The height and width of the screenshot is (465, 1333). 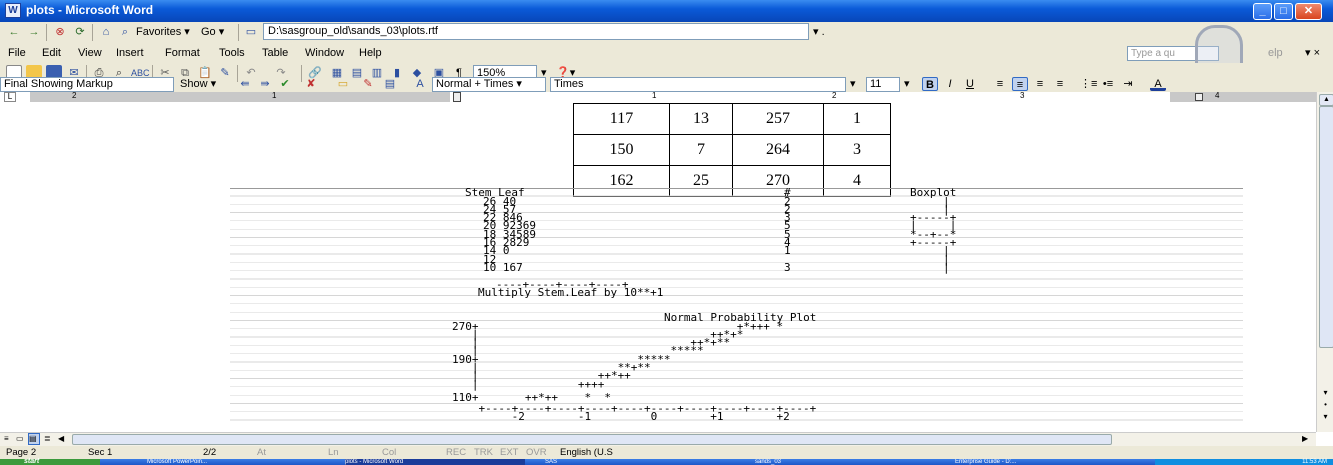 I want to click on menu-window: Window, so click(x=324, y=53).